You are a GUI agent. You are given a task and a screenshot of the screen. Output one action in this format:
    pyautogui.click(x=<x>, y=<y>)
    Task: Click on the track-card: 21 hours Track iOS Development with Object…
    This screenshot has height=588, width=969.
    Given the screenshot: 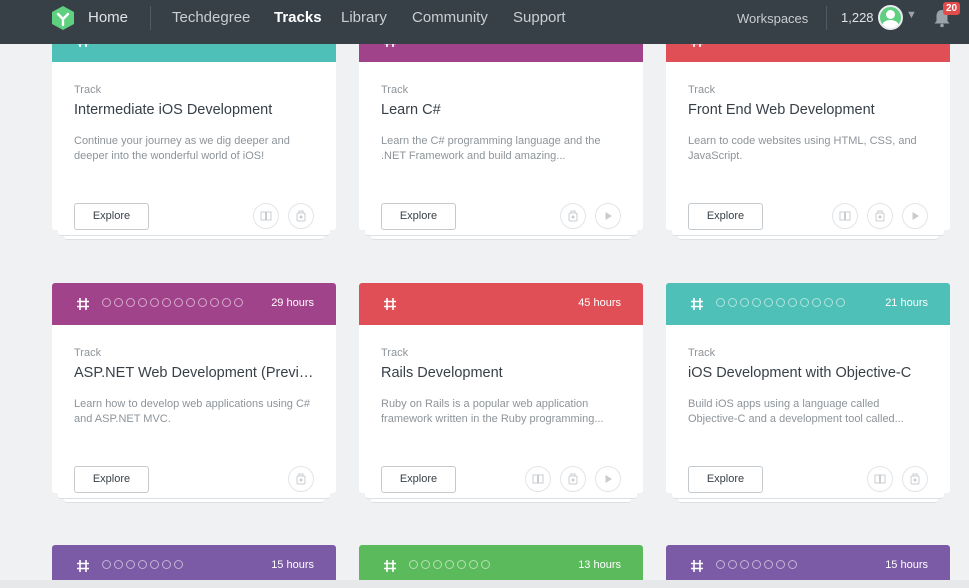 What is the action you would take?
    pyautogui.click(x=808, y=388)
    